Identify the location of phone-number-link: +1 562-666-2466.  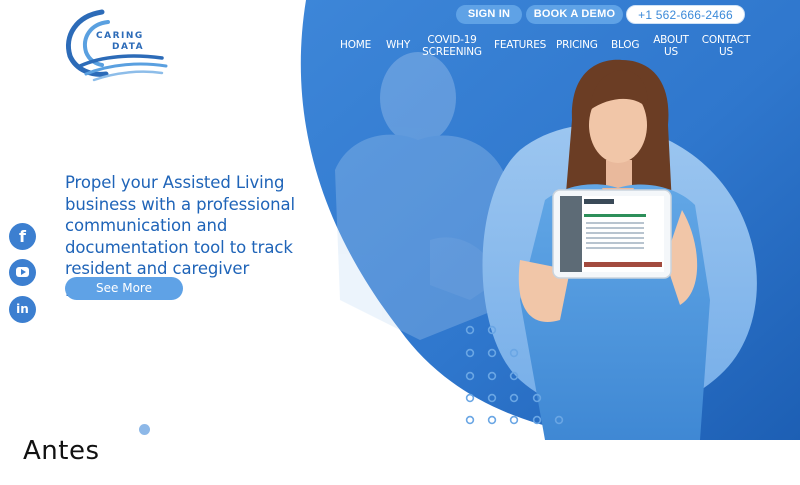
(685, 14).